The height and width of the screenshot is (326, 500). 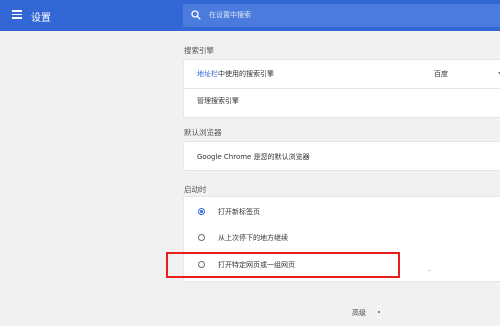 I want to click on search-engine-selected-value: 百度, so click(x=441, y=74).